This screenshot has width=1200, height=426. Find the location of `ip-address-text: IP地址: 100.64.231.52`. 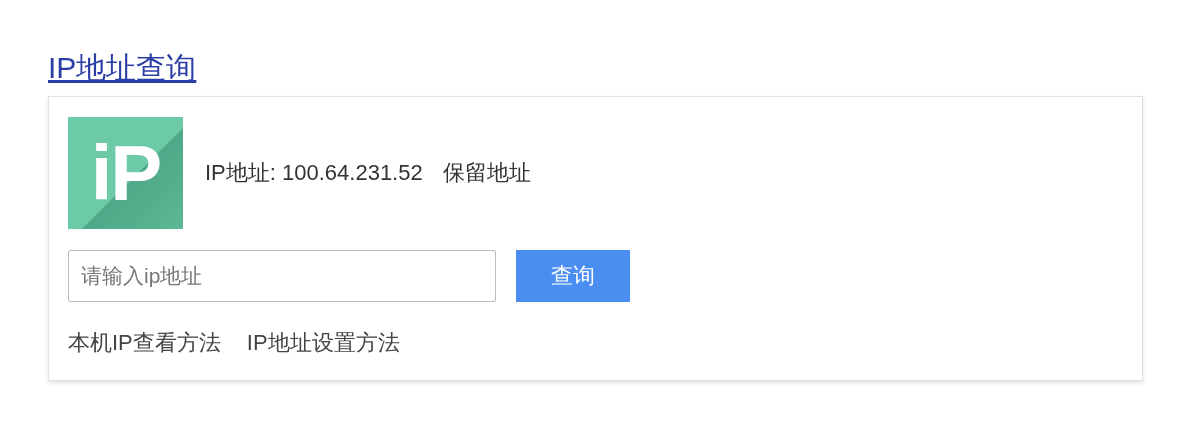

ip-address-text: IP地址: 100.64.231.52 is located at coordinates (314, 173).